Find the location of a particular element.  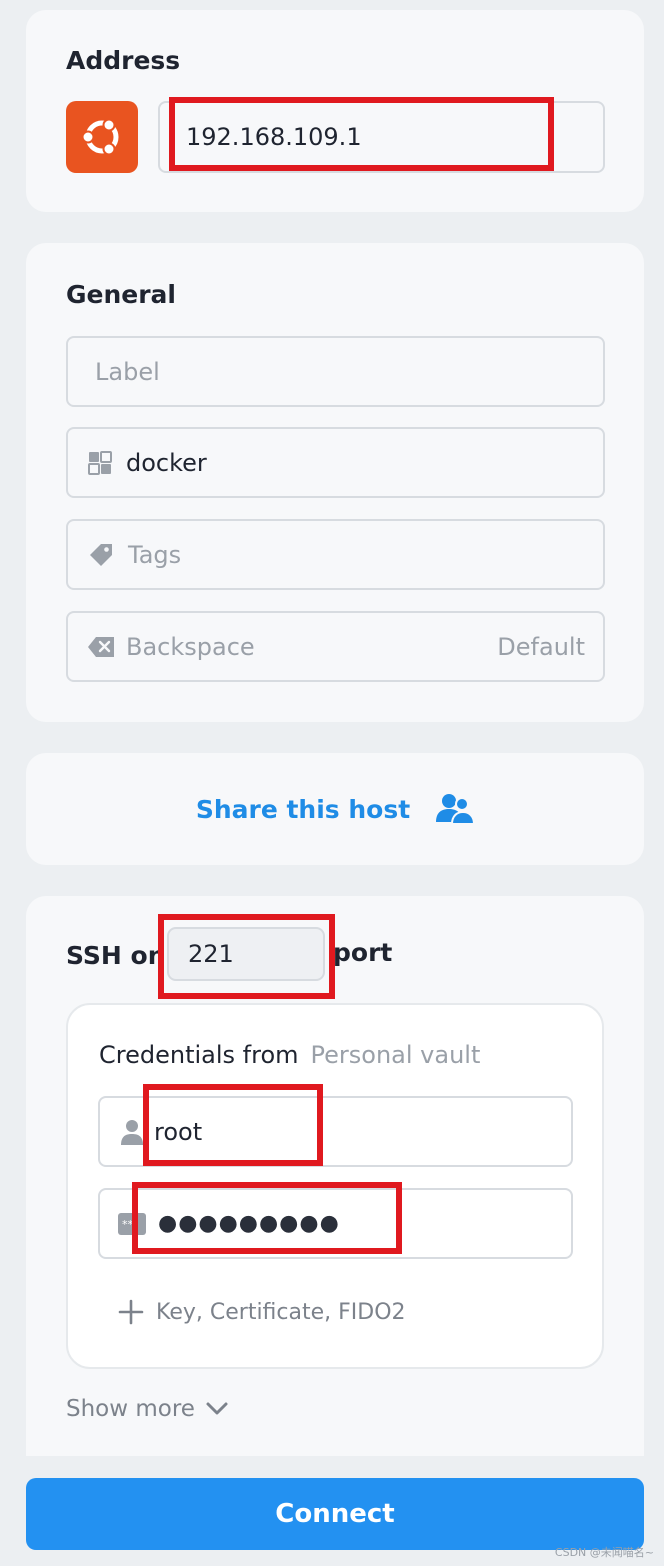

vault-selector: Personal vault is located at coordinates (396, 1055).